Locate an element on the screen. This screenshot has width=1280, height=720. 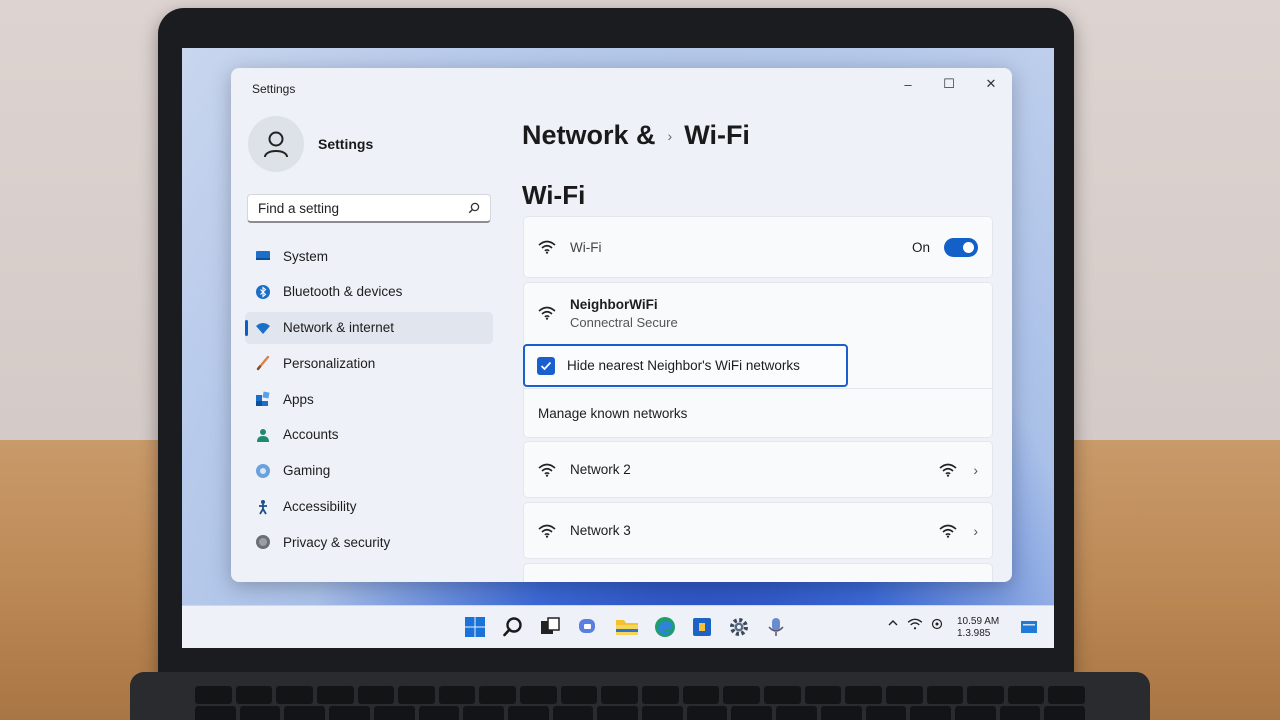
sidebar-item-label: Apps is located at coordinates (298, 399).